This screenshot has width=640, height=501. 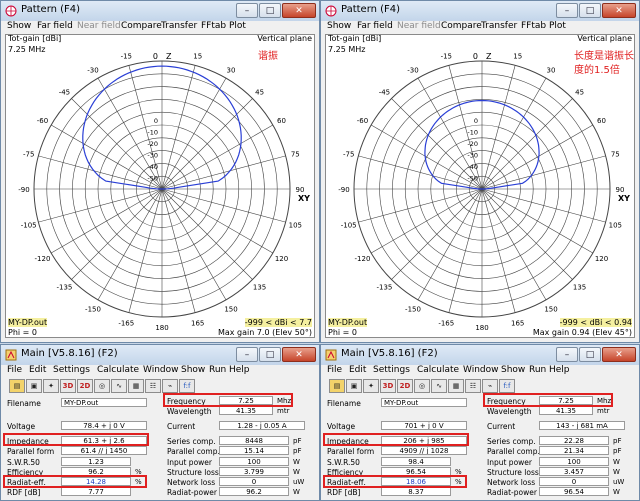 I want to click on angle-tick-label: 105, so click(x=295, y=226).